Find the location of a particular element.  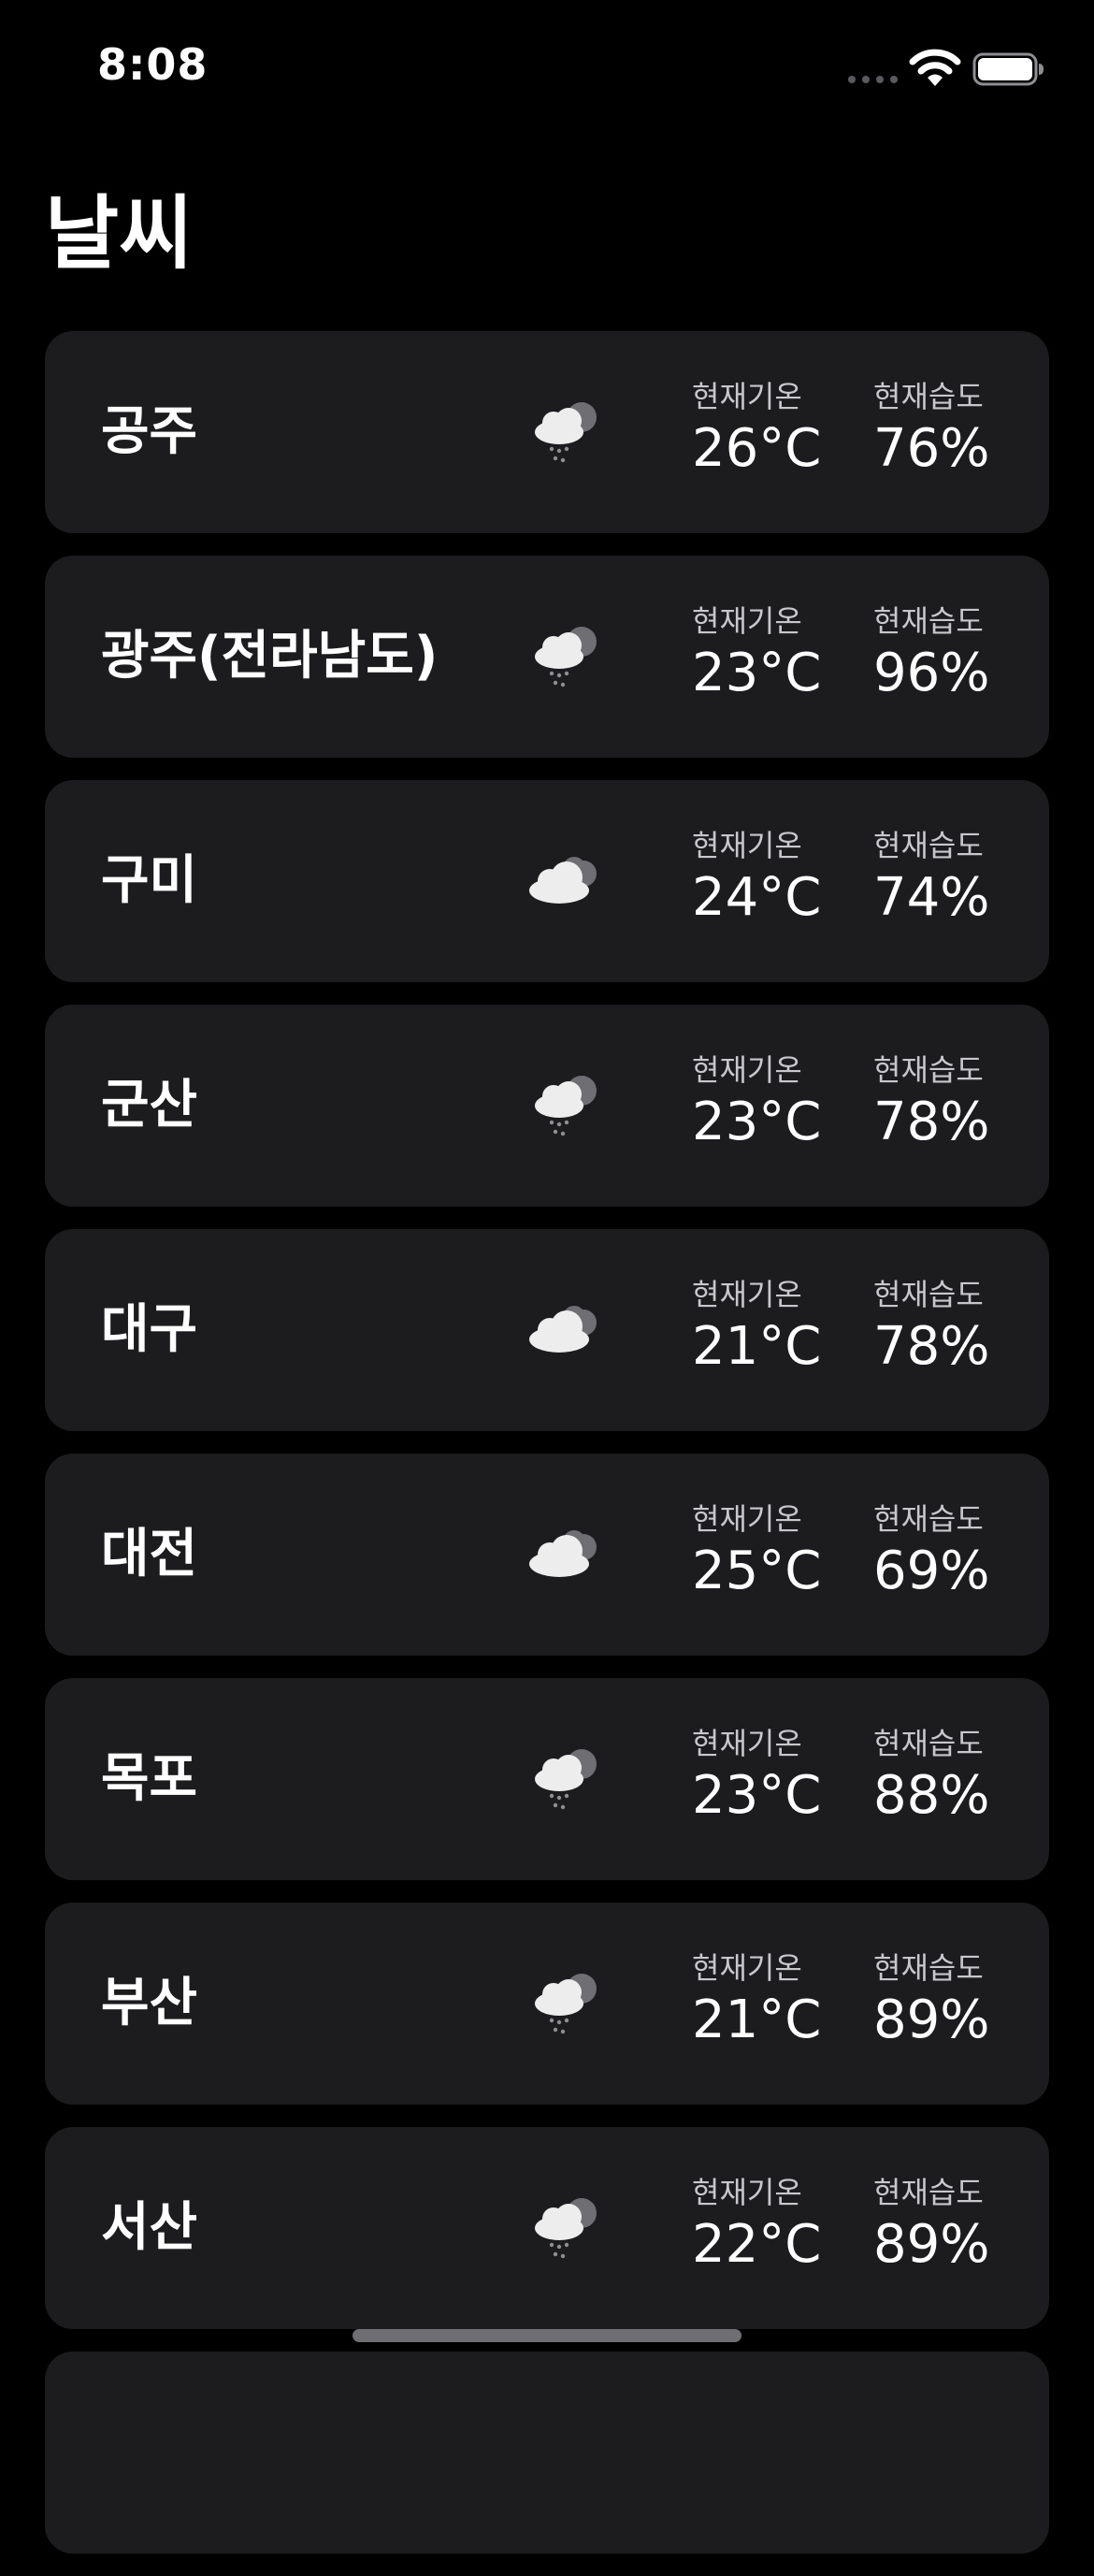

temperature-stat: 현재기온 24°C is located at coordinates (757, 879).